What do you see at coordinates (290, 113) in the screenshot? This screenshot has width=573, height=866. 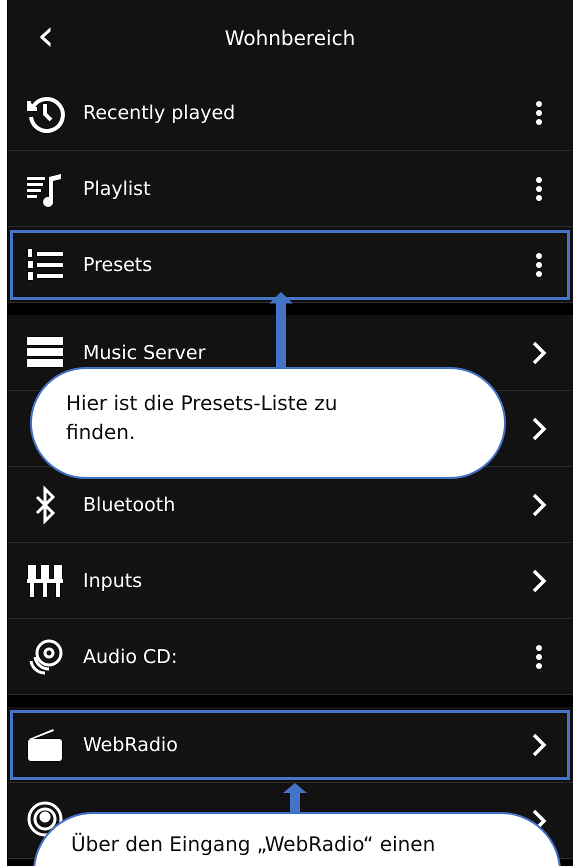 I see `menu-row: Recently played` at bounding box center [290, 113].